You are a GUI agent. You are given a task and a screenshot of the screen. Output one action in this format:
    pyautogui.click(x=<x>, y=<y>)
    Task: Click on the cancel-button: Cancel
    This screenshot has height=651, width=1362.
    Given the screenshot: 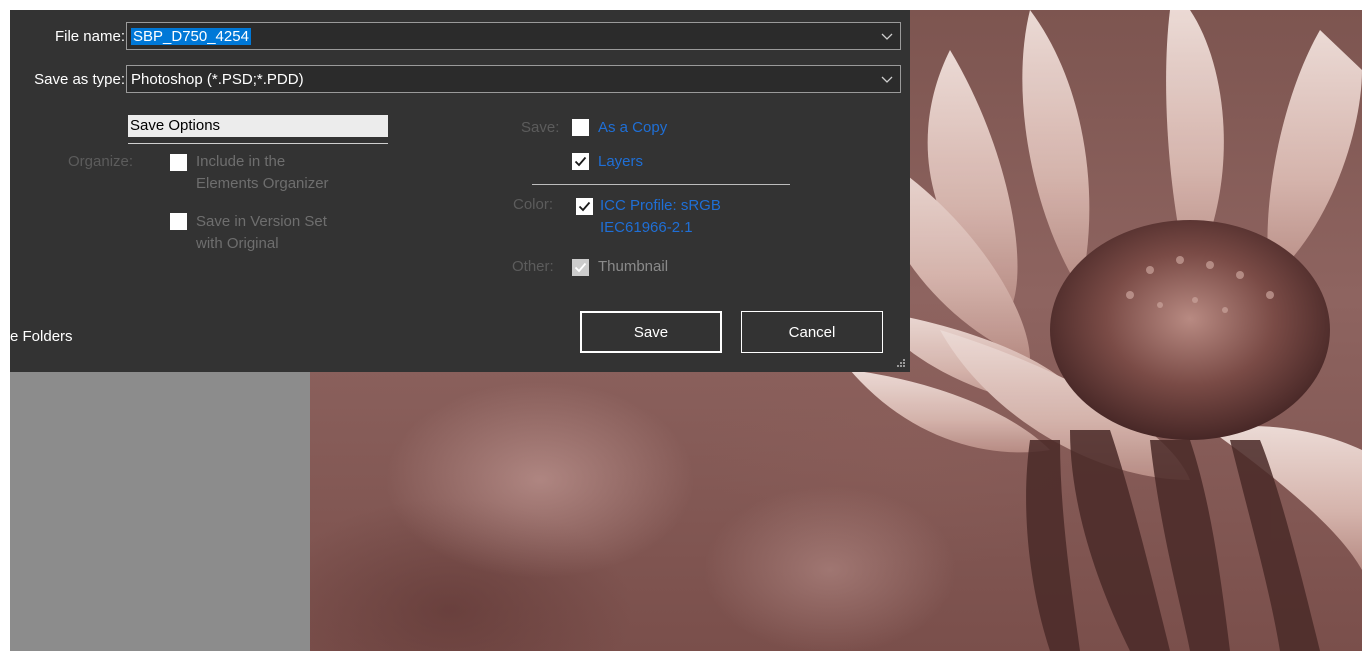 What is the action you would take?
    pyautogui.click(x=812, y=332)
    